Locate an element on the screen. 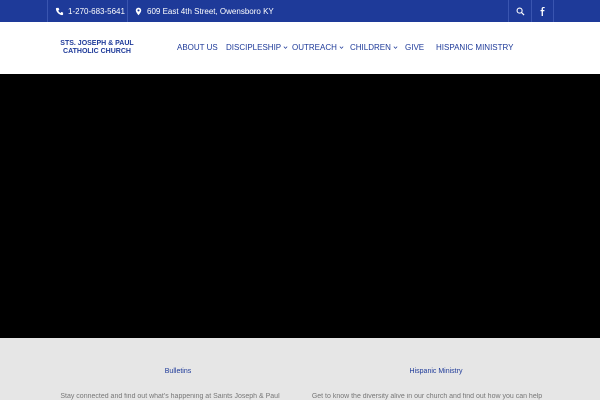 This screenshot has width=600, height=400. facebook-icon is located at coordinates (542, 11).